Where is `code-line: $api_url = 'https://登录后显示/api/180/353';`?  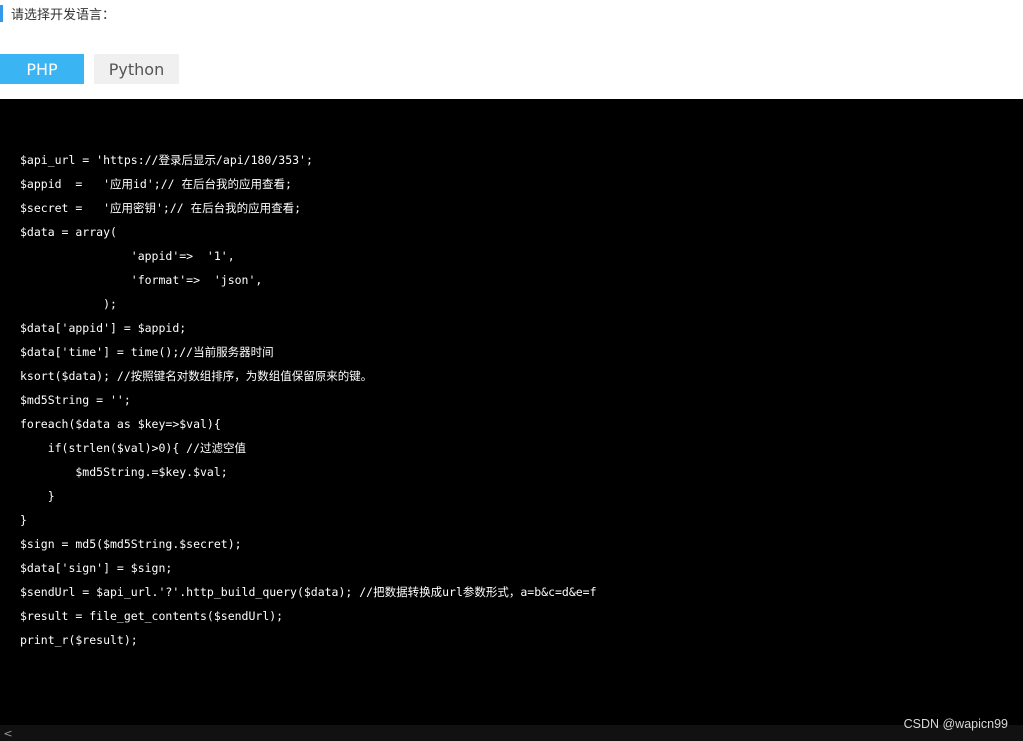
code-line: $api_url = 'https://登录后显示/api/180/353'; is located at coordinates (166, 160).